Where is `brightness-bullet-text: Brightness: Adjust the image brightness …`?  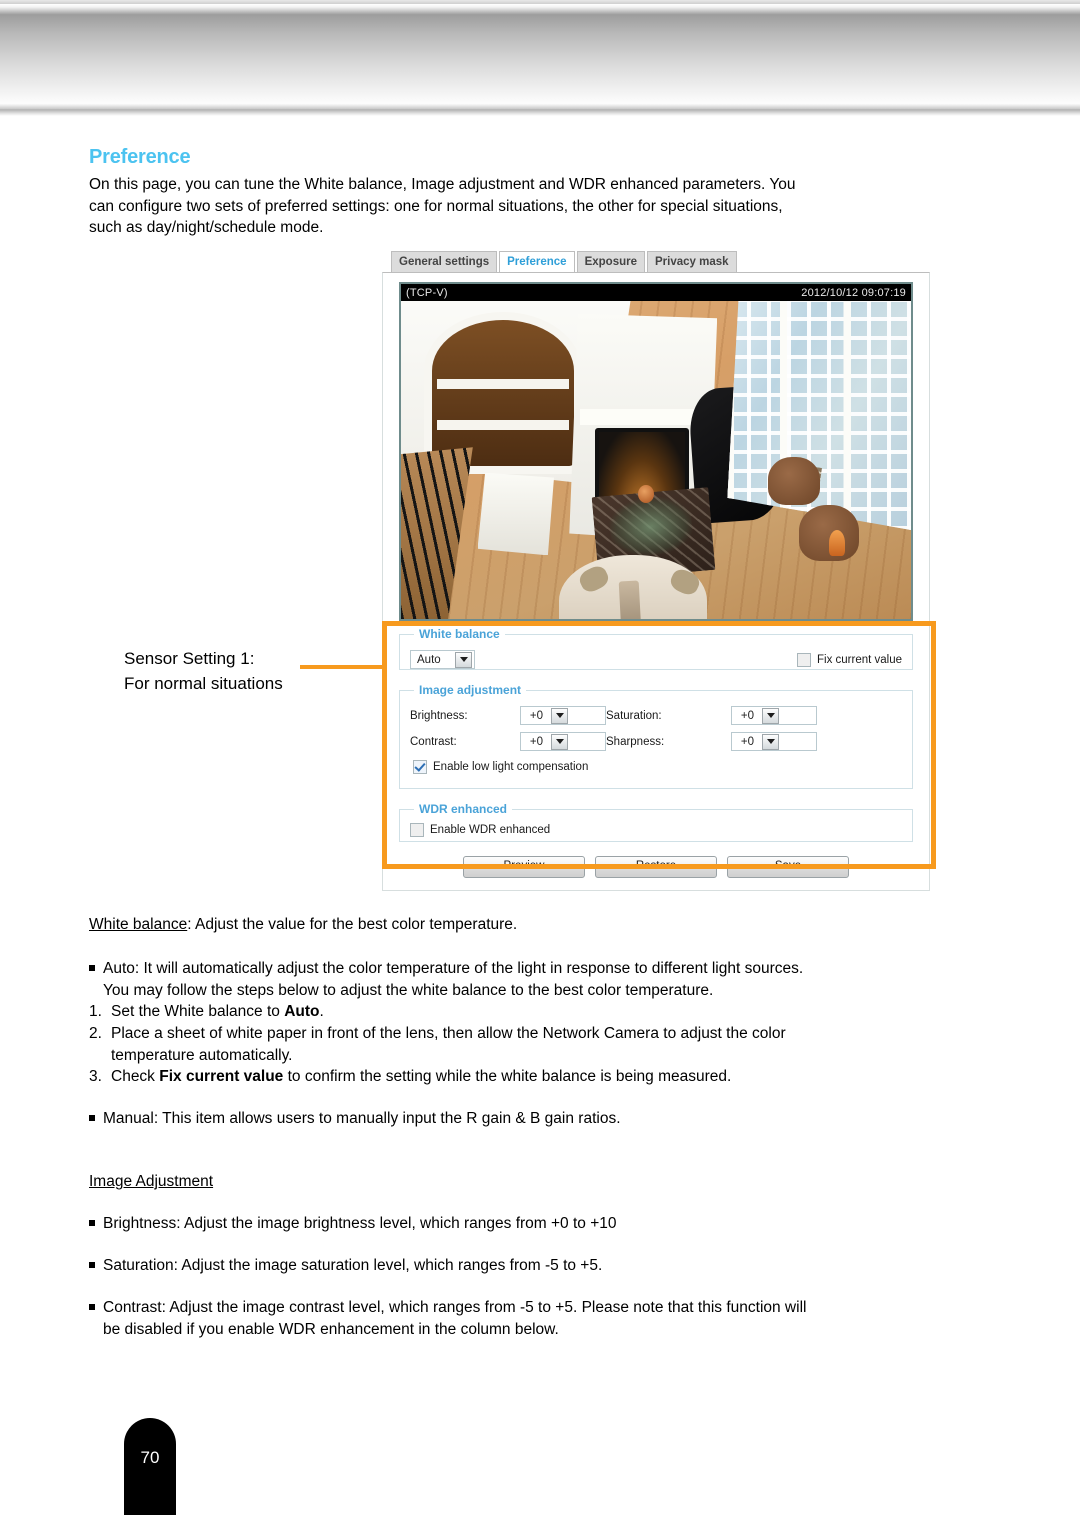
brightness-bullet-text: Brightness: Adjust the image brightness … is located at coordinates (360, 1223).